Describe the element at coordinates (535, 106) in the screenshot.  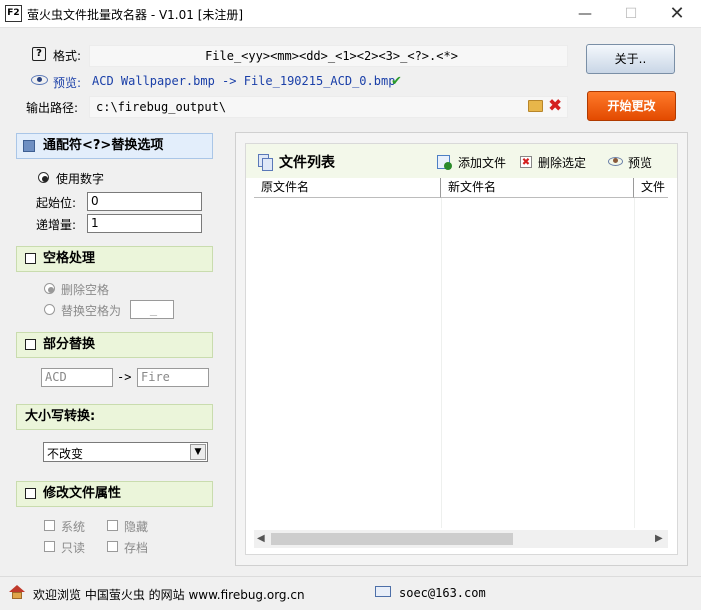
I see `folder-icon` at that location.